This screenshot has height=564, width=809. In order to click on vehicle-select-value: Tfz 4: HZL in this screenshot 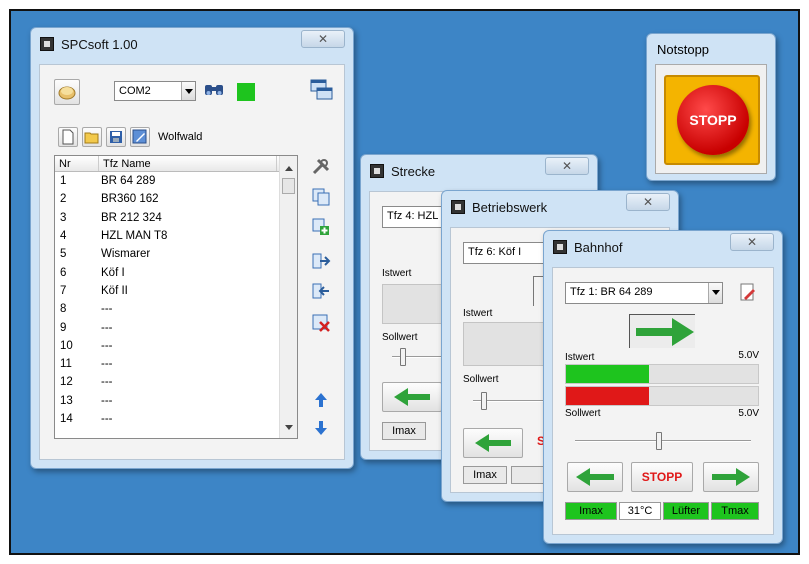, I will do `click(413, 216)`.